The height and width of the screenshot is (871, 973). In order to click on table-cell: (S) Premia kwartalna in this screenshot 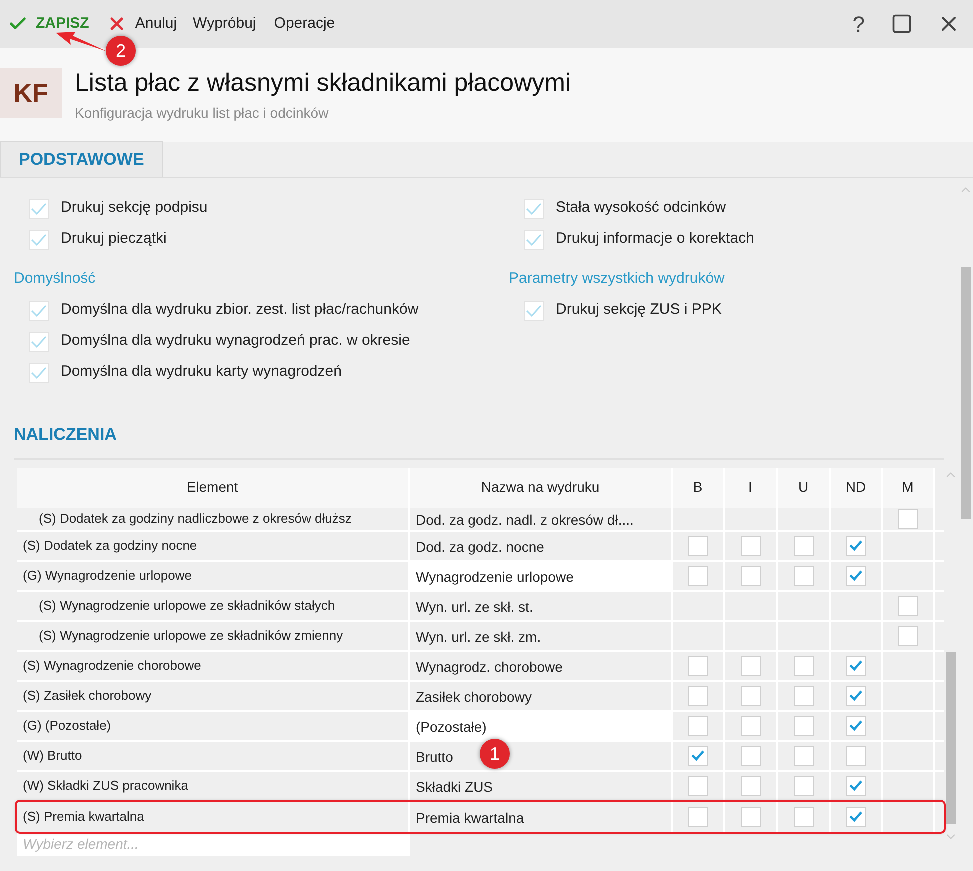, I will do `click(213, 817)`.